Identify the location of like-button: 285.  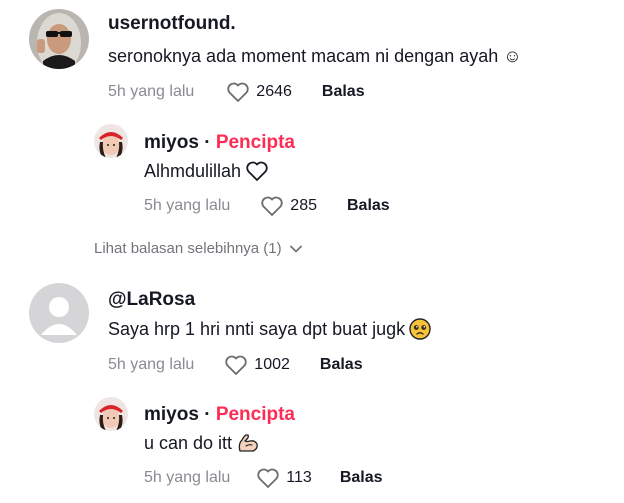
(288, 206).